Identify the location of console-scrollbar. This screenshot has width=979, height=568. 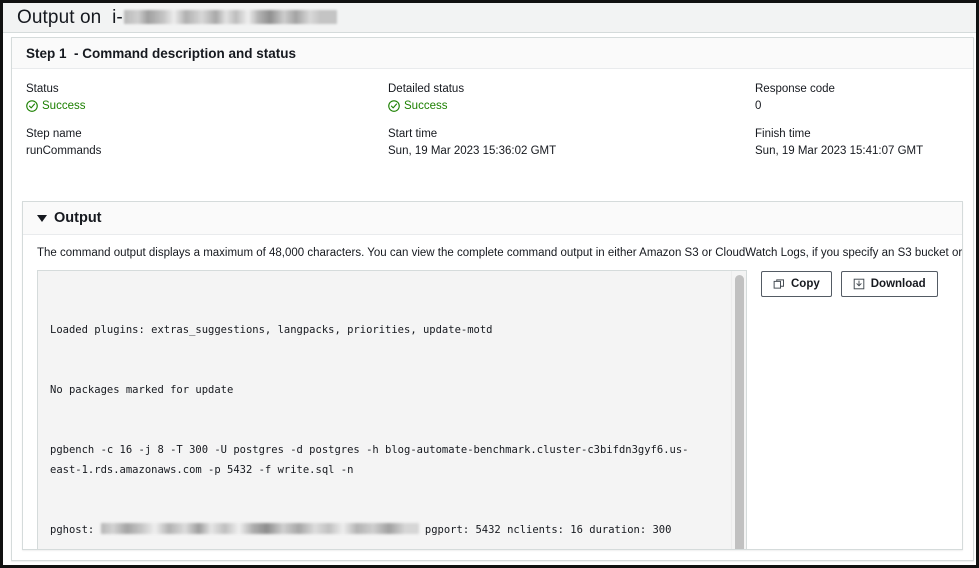
(738, 410).